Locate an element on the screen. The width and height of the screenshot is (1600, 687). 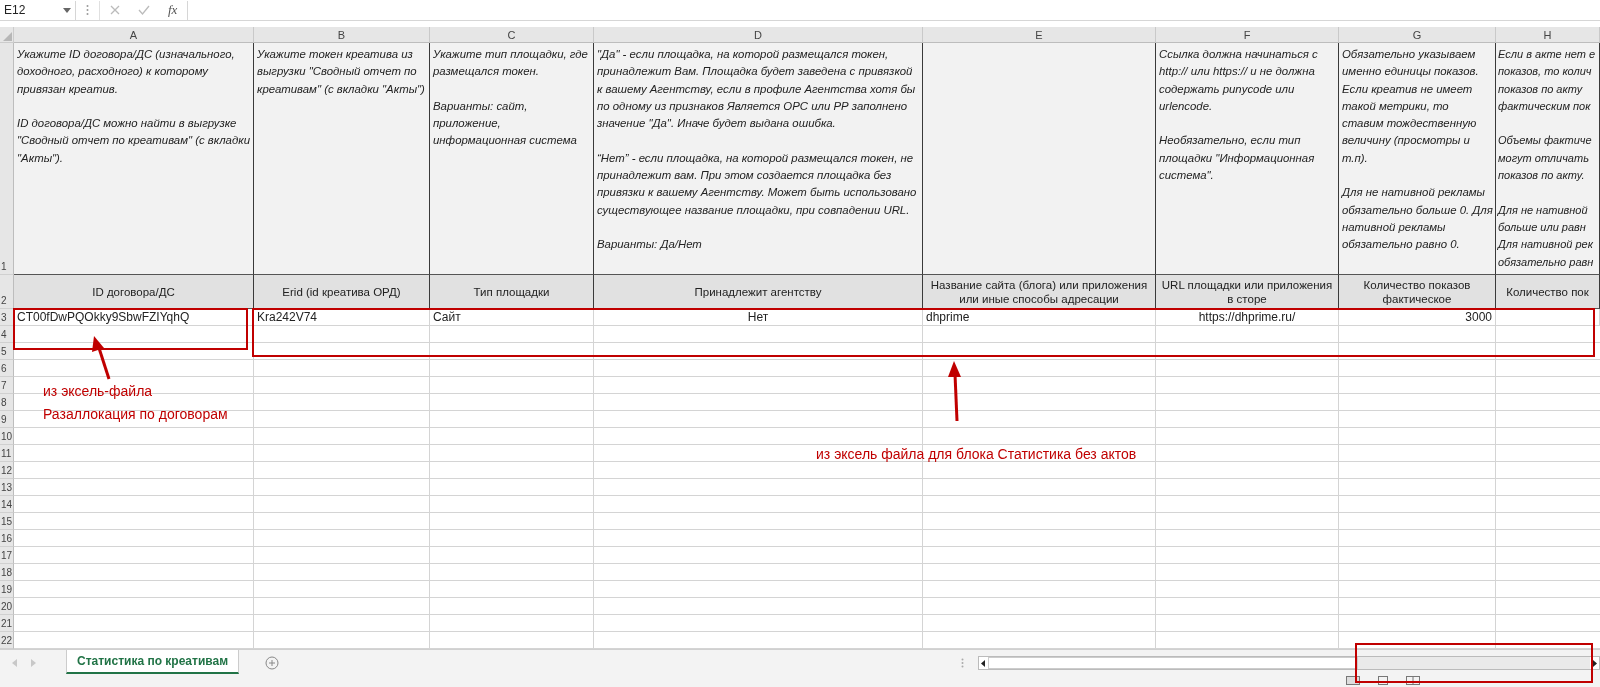
page-break-icon is located at coordinates (1413, 680).